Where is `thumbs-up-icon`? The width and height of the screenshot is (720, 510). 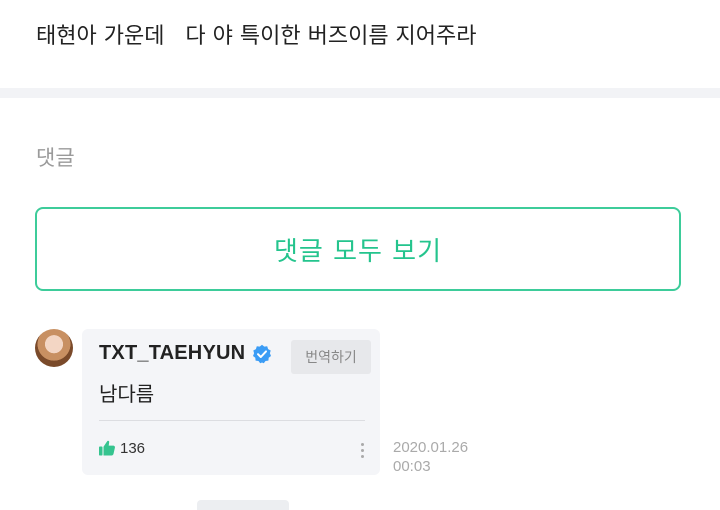 thumbs-up-icon is located at coordinates (107, 448).